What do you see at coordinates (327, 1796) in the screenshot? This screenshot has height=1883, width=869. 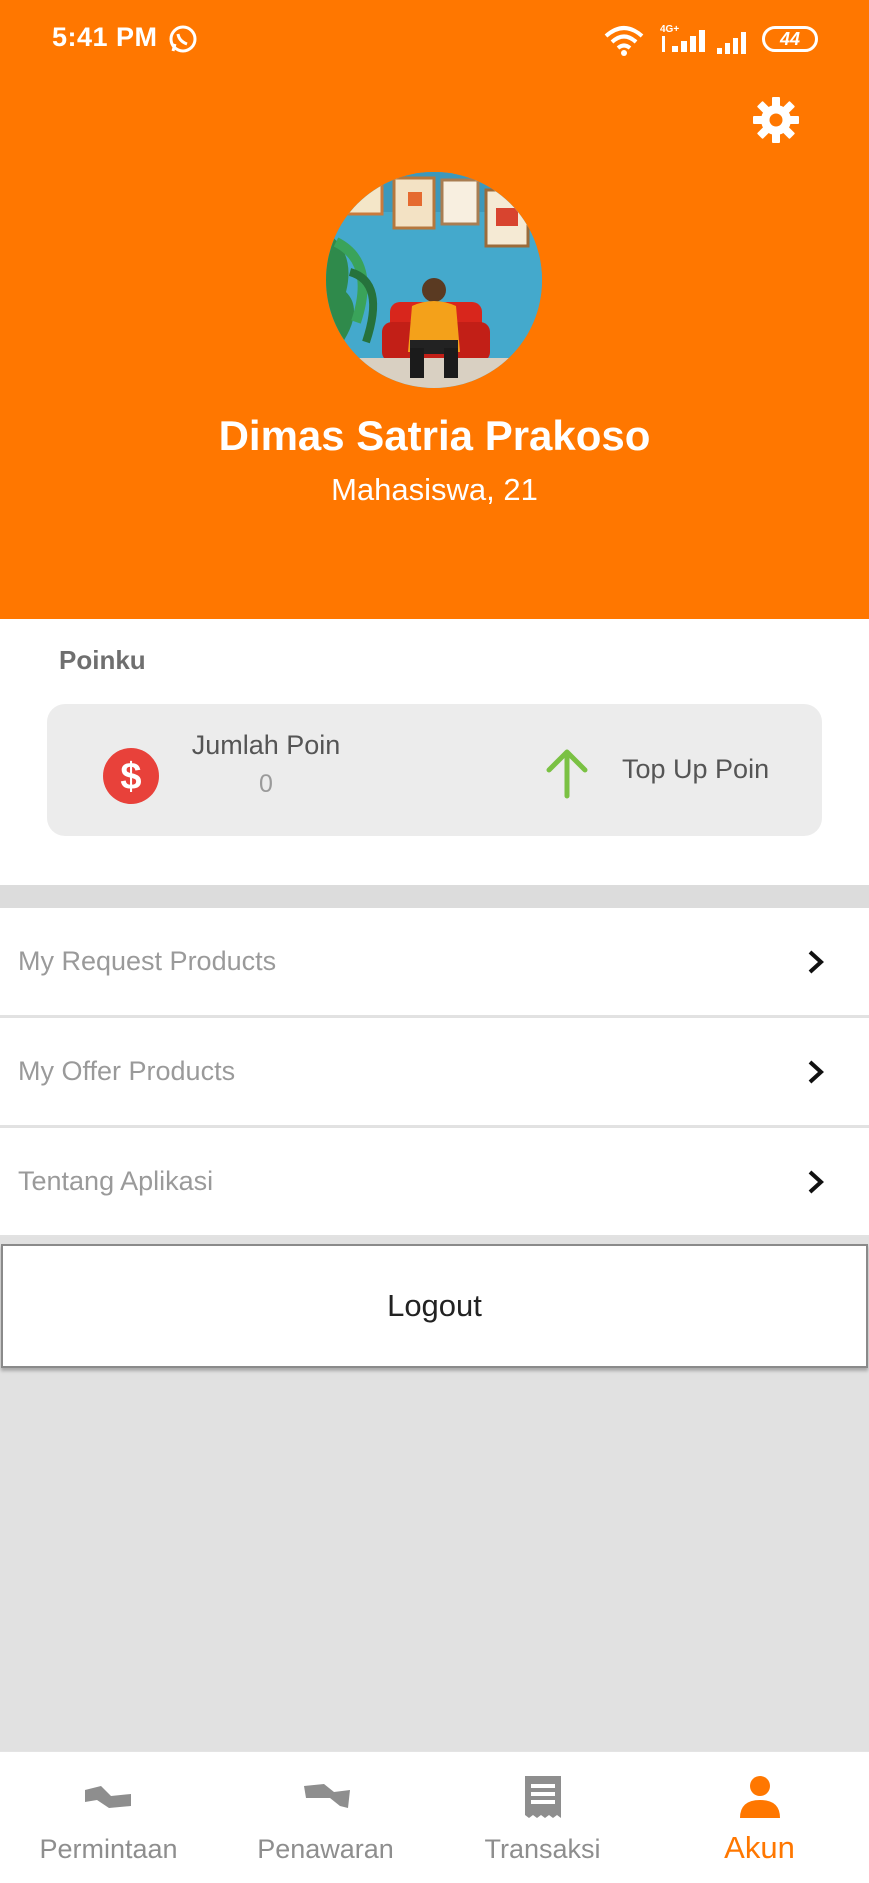 I see `offer-icon` at bounding box center [327, 1796].